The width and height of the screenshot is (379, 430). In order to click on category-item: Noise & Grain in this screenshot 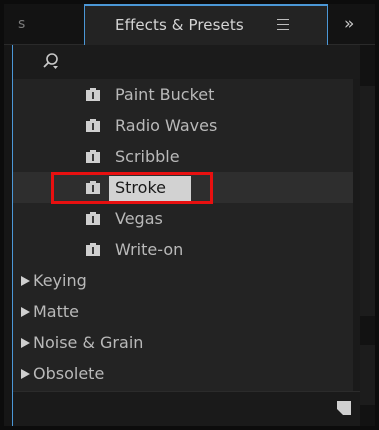, I will do `click(183, 342)`.